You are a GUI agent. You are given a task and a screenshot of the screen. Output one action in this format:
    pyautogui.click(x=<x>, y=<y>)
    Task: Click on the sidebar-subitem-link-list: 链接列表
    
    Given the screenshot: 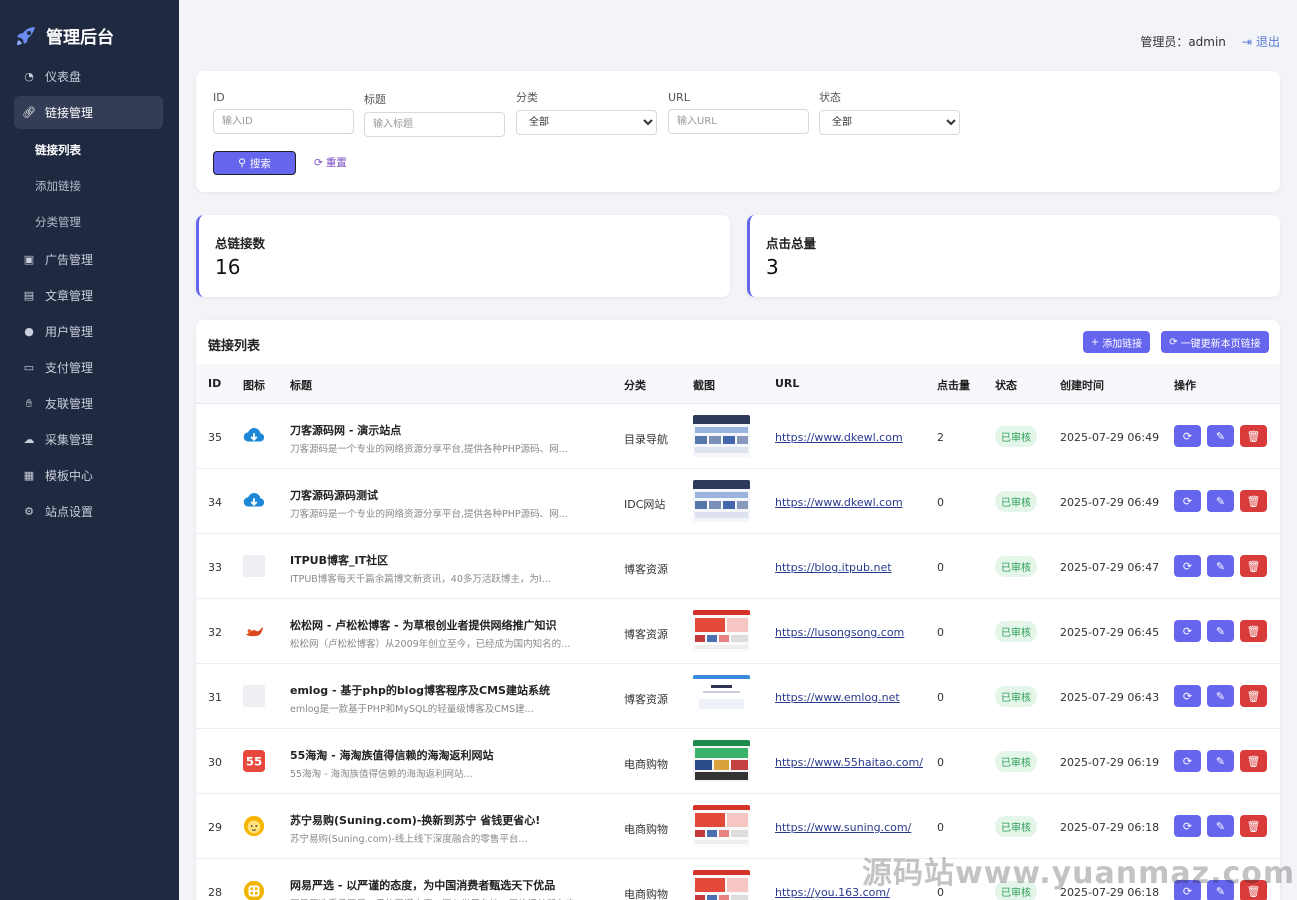 What is the action you would take?
    pyautogui.click(x=89, y=150)
    